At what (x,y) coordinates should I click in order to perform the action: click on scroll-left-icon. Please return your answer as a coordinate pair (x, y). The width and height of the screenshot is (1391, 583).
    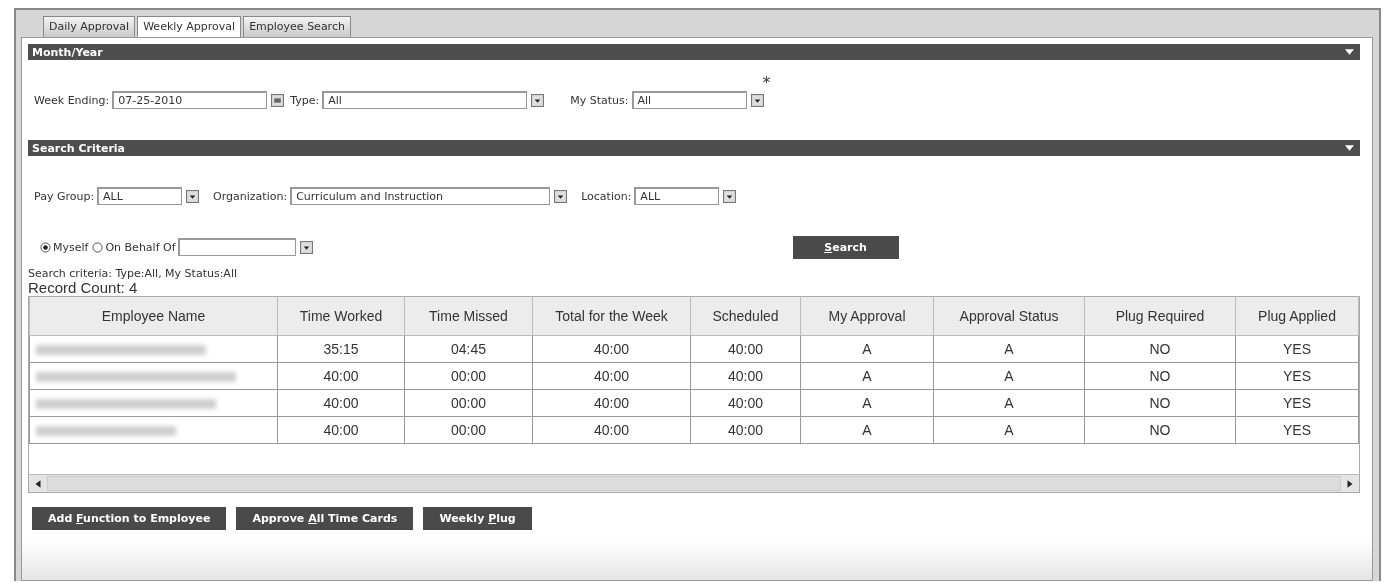
    Looking at the image, I should click on (38, 483).